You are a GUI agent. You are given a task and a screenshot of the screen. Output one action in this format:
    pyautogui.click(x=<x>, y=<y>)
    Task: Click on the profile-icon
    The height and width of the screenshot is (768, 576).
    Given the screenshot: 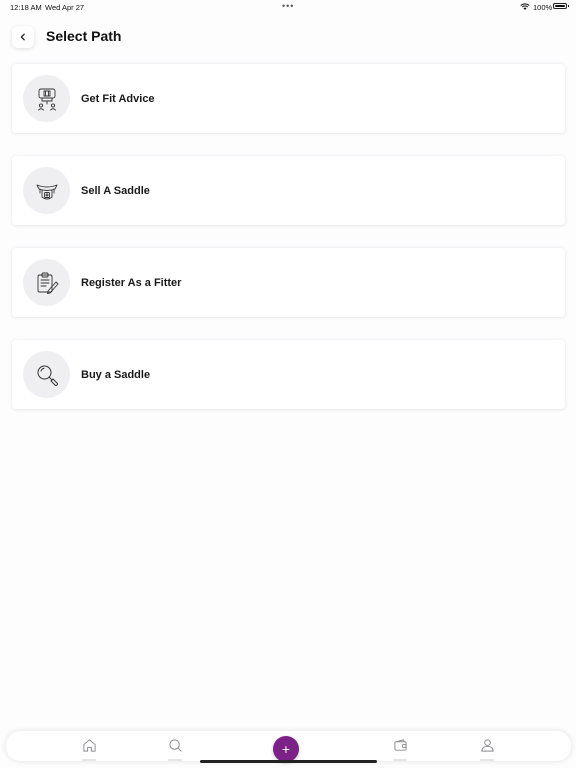 What is the action you would take?
    pyautogui.click(x=487, y=745)
    